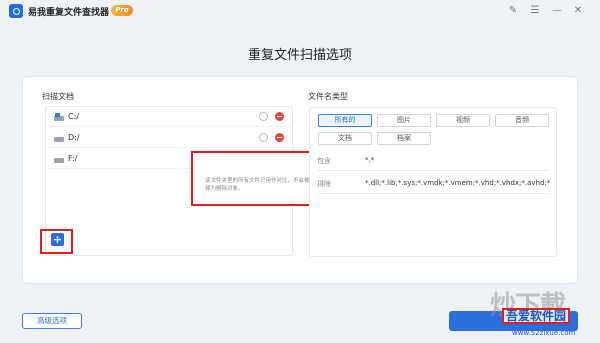 This screenshot has width=600, height=343. Describe the element at coordinates (522, 120) in the screenshot. I see `type-chip-audio: 音频` at that location.